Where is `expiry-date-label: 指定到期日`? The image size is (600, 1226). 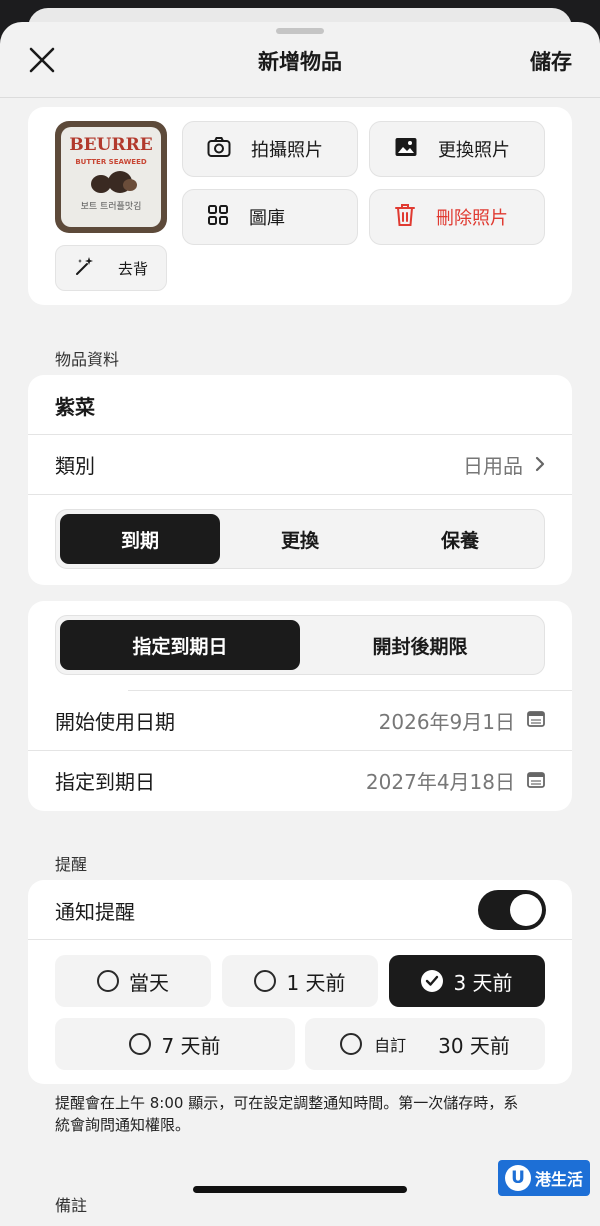 expiry-date-label: 指定到期日 is located at coordinates (105, 782).